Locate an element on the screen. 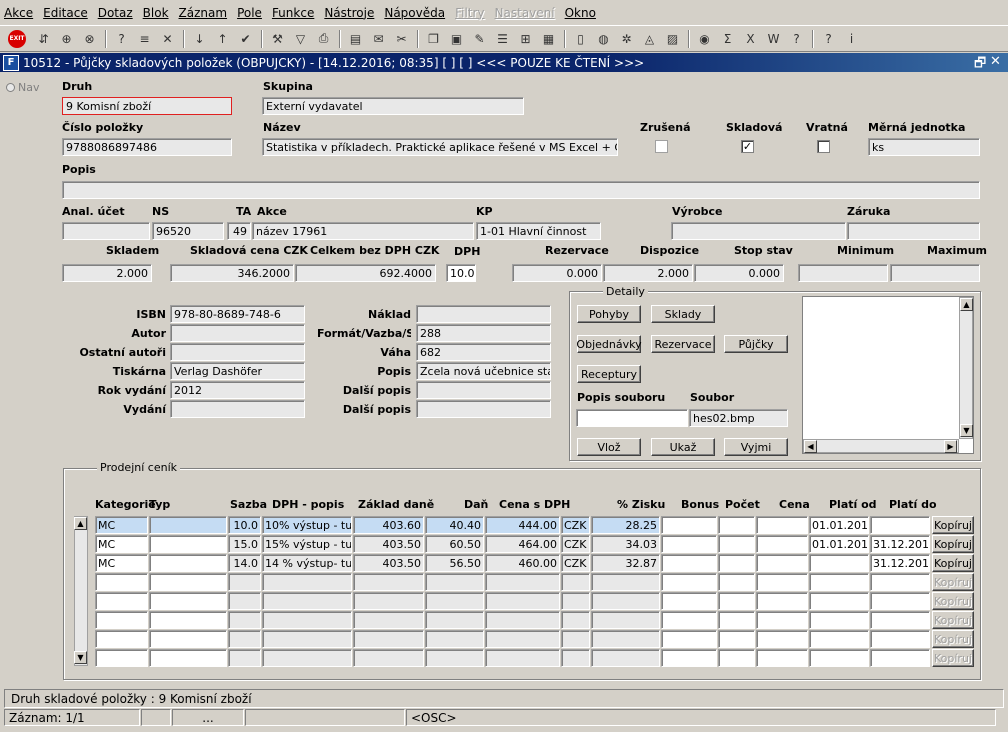  tree-icon: ⊞ is located at coordinates (525, 38).